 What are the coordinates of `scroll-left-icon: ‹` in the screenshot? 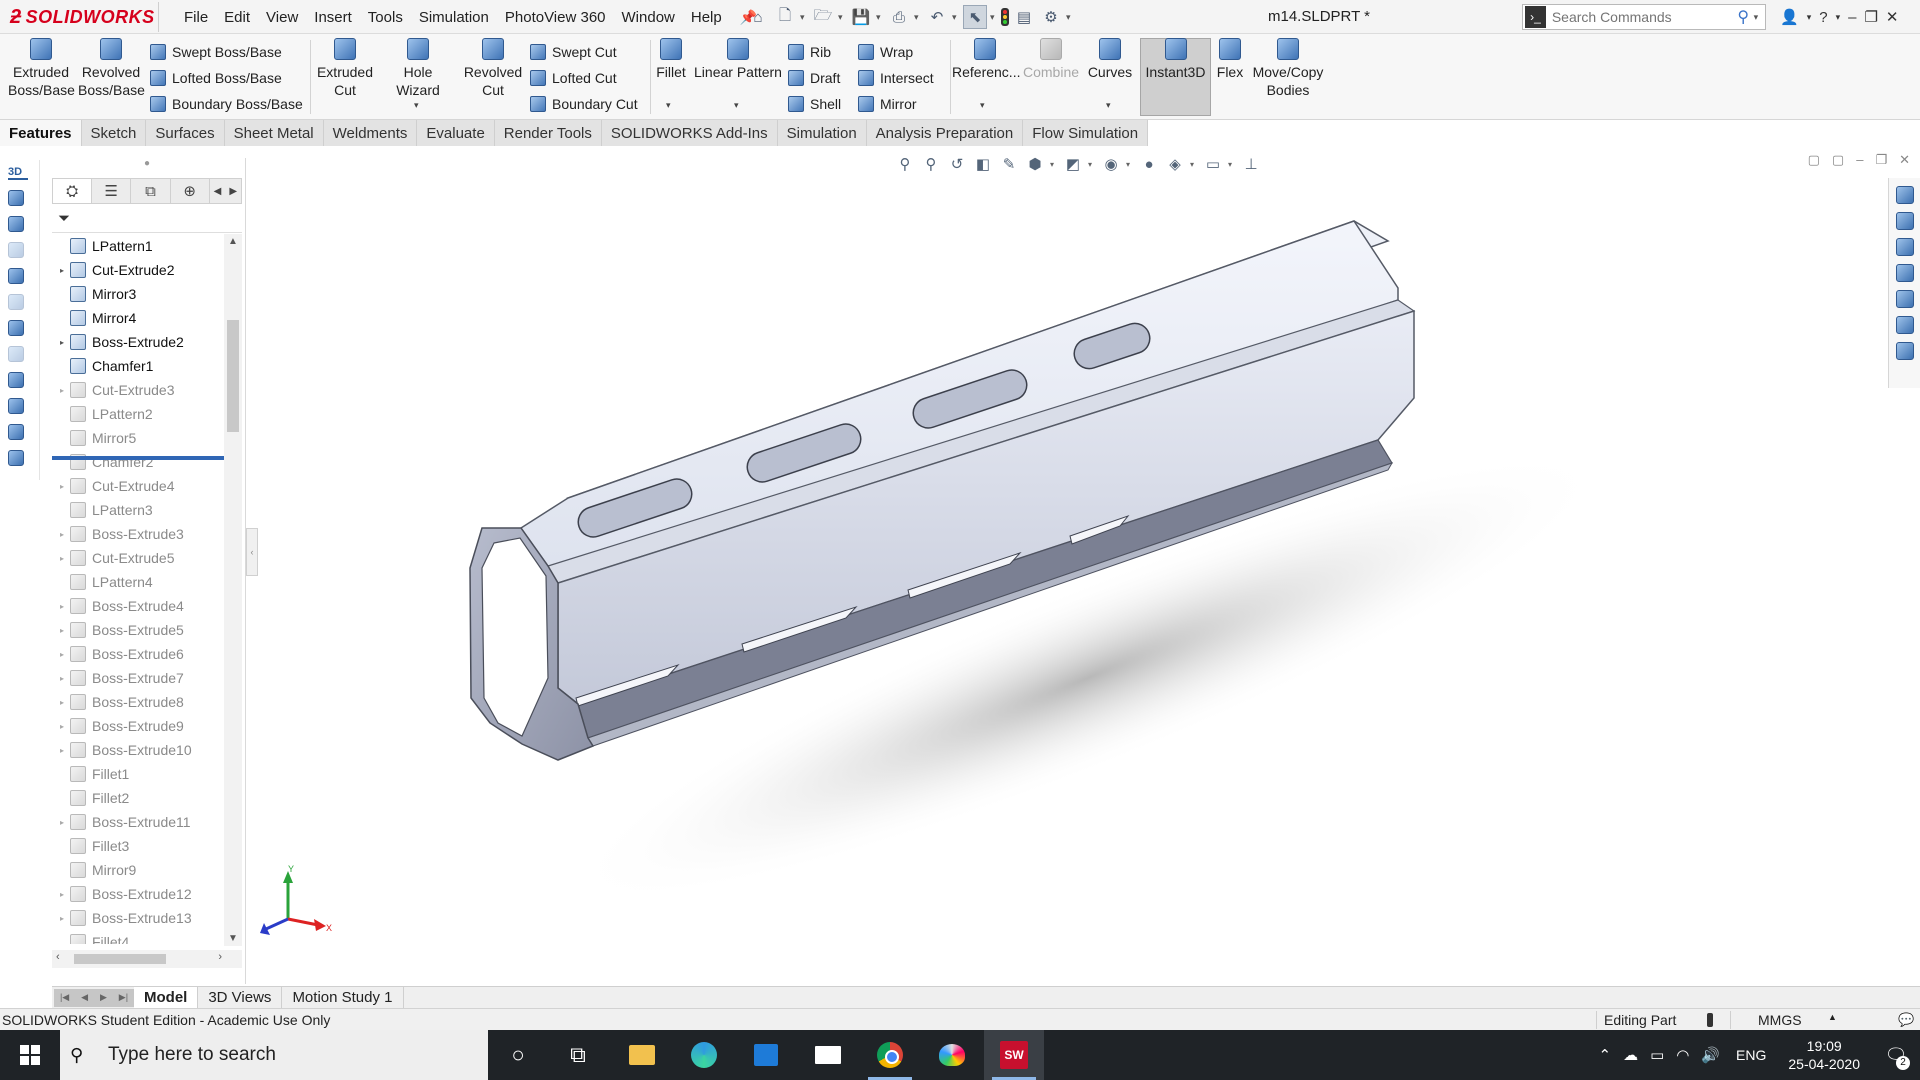 It's located at (58, 957).